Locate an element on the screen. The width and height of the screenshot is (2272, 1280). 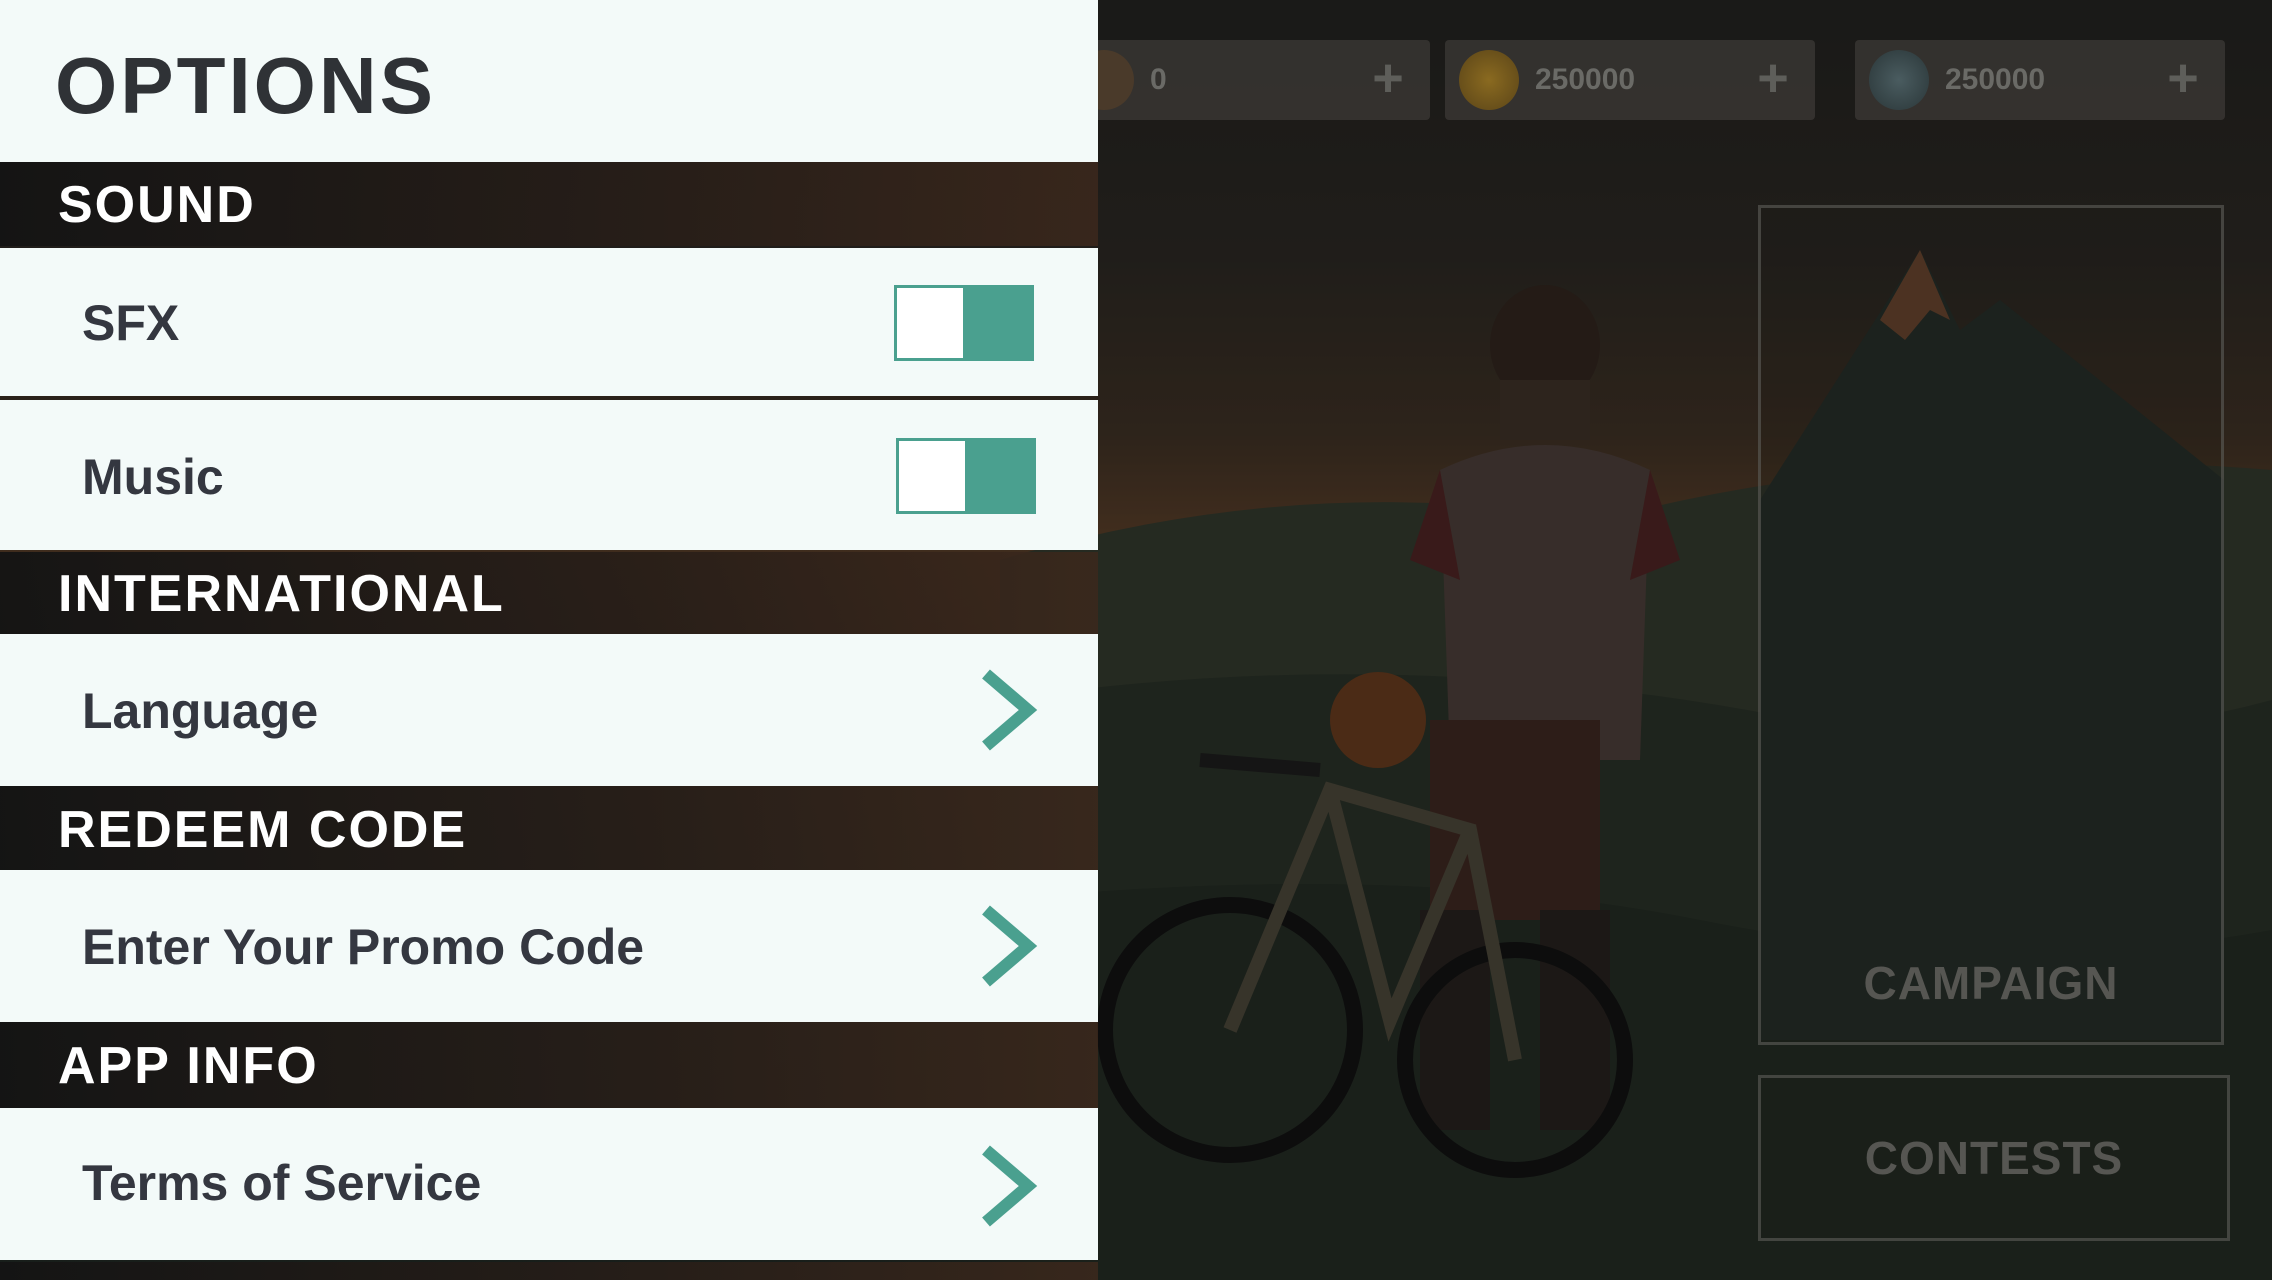
terms-row: Terms of Service is located at coordinates (549, 1184).